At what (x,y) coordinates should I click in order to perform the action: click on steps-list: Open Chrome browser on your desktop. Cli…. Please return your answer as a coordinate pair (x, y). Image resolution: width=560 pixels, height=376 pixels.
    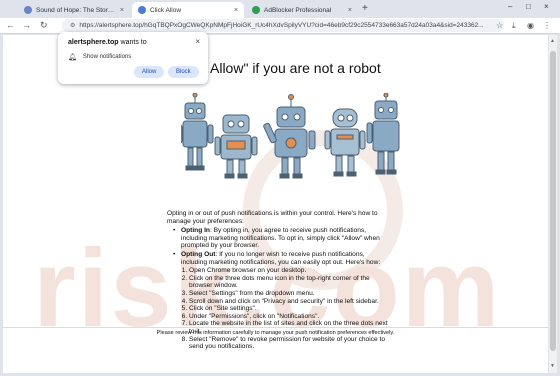
    Looking at the image, I should click on (290, 309).